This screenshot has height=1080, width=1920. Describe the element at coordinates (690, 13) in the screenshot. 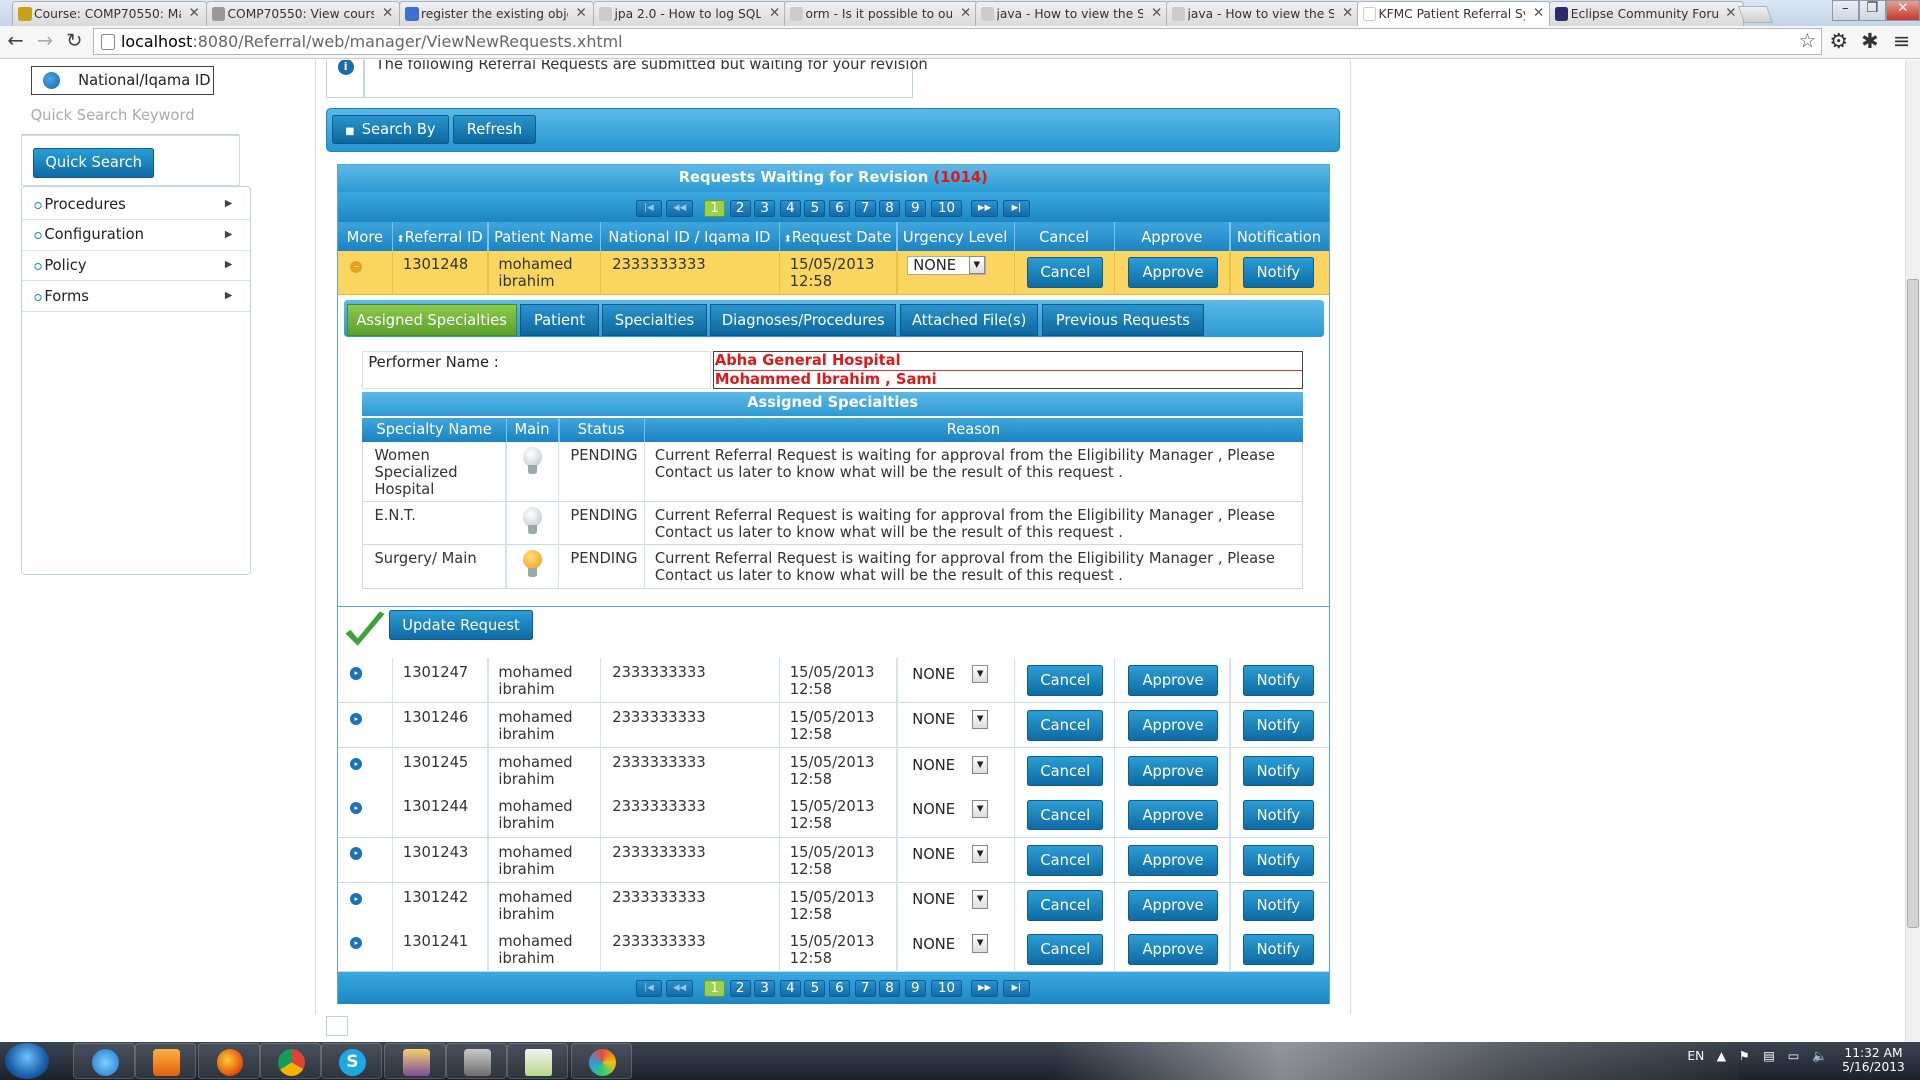

I see `browser-tab-jpa-log: jpa 2.0 - How to log SQL ✕` at that location.